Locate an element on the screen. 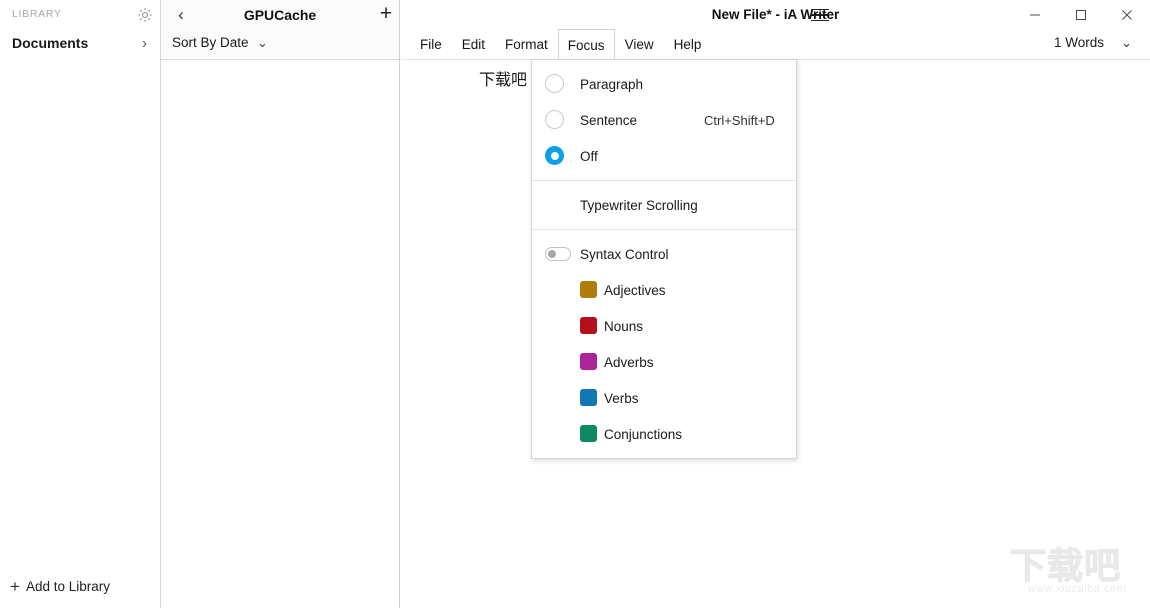  library-sidebar: LIBRARY Documents › + Add to Library is located at coordinates (80, 304).